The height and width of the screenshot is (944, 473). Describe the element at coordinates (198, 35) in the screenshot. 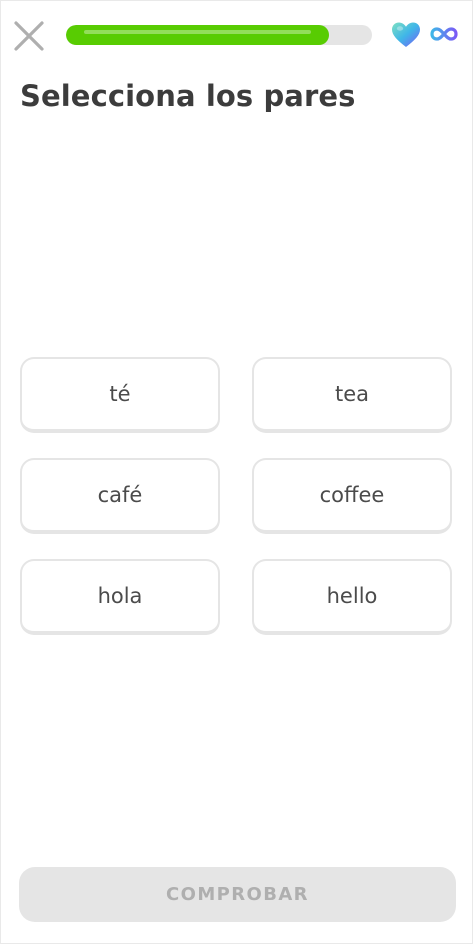

I see `progress-fill` at that location.